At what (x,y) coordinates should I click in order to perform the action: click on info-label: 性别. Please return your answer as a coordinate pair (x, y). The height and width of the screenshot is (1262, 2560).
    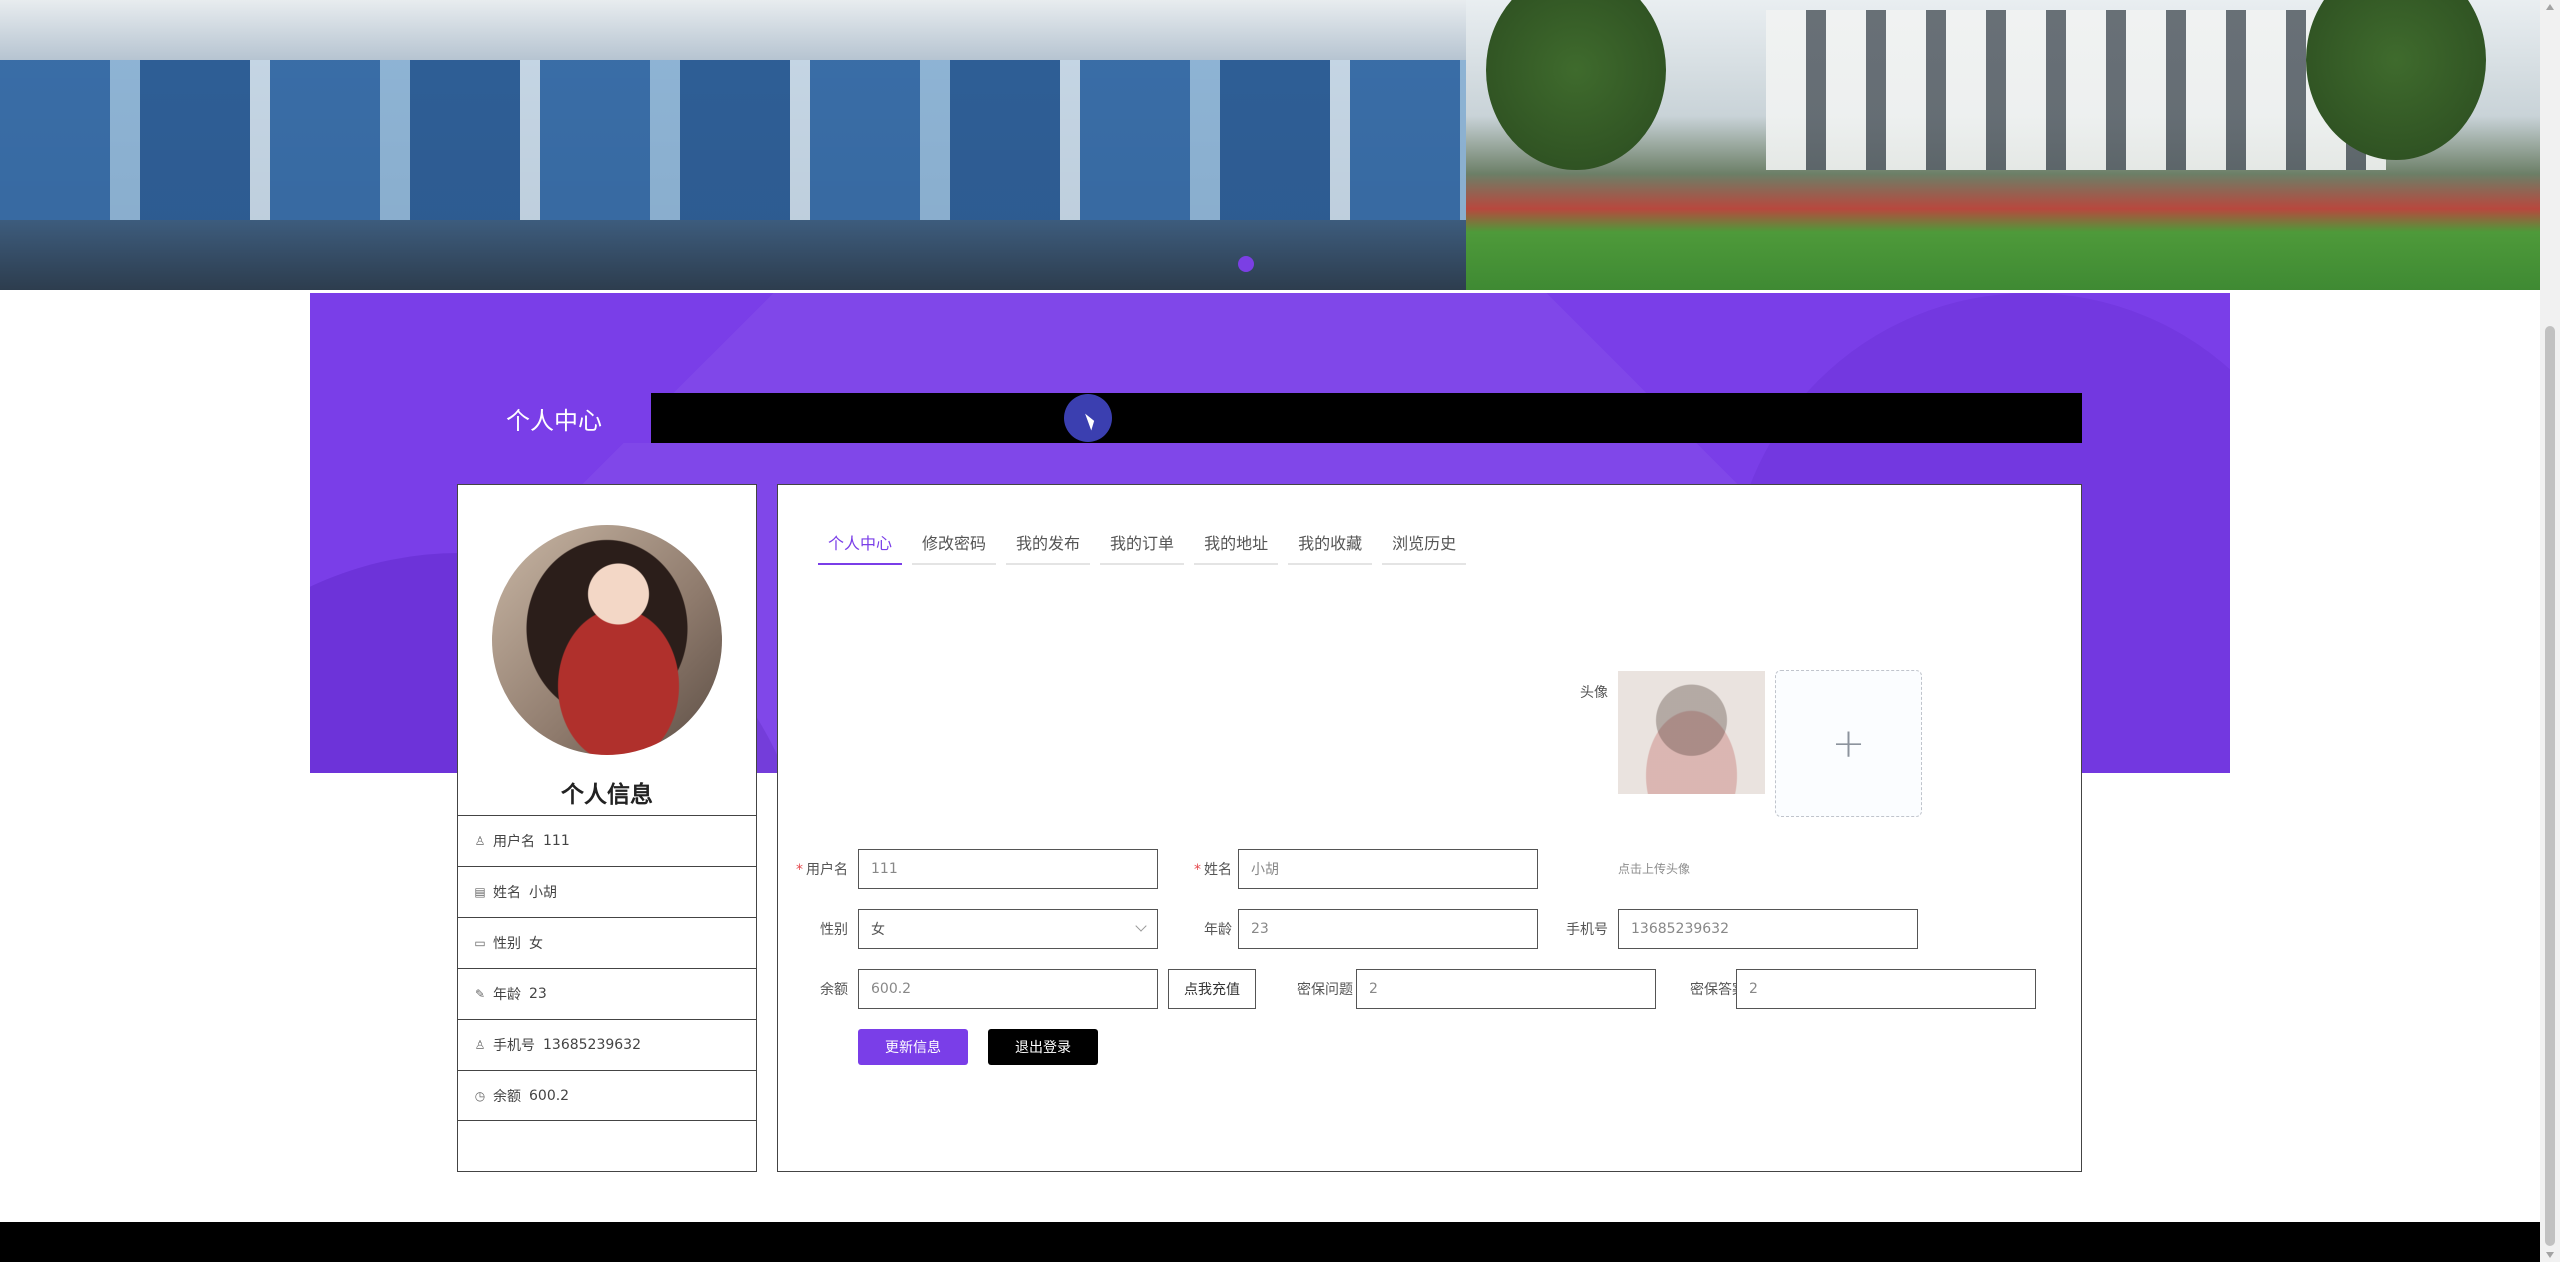
    Looking at the image, I should click on (507, 944).